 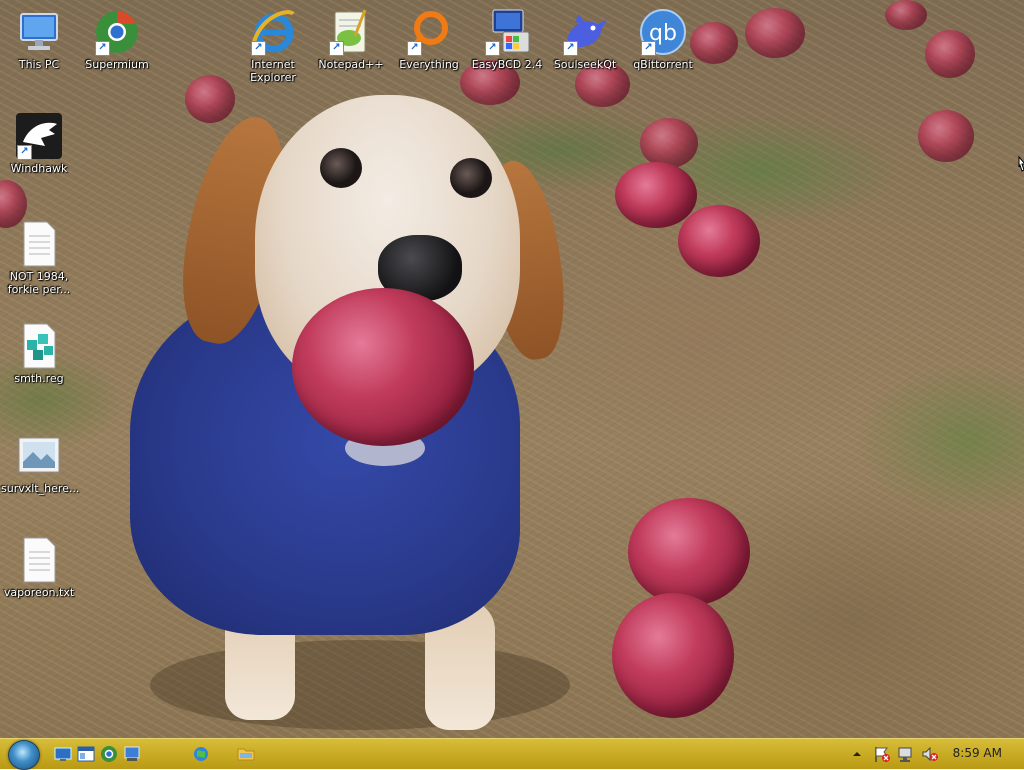 I want to click on desktop-icon-label: EasyBCD 2.4, so click(x=507, y=64).